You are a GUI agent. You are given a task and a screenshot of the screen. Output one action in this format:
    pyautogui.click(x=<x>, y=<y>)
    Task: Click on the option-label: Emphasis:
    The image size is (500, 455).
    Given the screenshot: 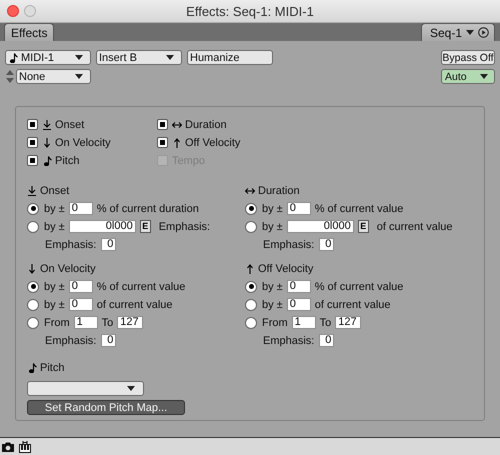 What is the action you would take?
    pyautogui.click(x=184, y=226)
    